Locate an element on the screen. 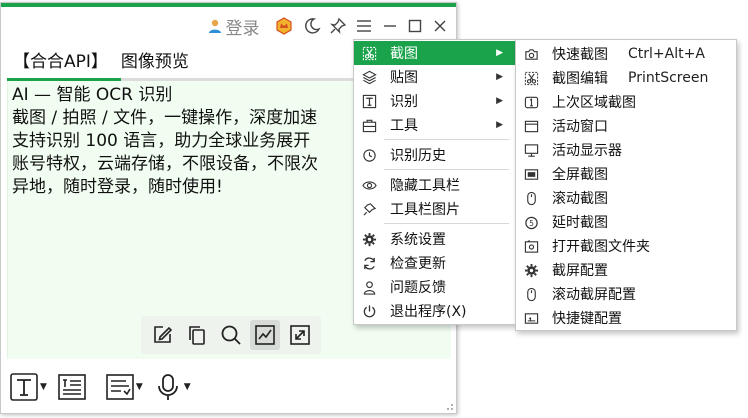 This screenshot has width=748, height=418. menu-item-history: 识别历史 is located at coordinates (434, 155).